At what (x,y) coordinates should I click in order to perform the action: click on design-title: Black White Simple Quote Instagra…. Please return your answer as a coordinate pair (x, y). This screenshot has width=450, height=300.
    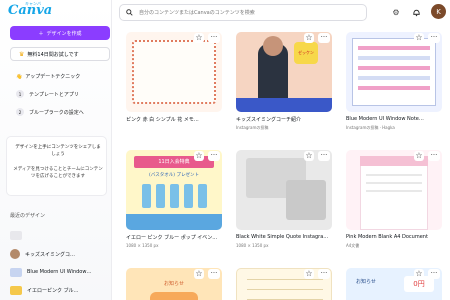
    Looking at the image, I should click on (282, 237).